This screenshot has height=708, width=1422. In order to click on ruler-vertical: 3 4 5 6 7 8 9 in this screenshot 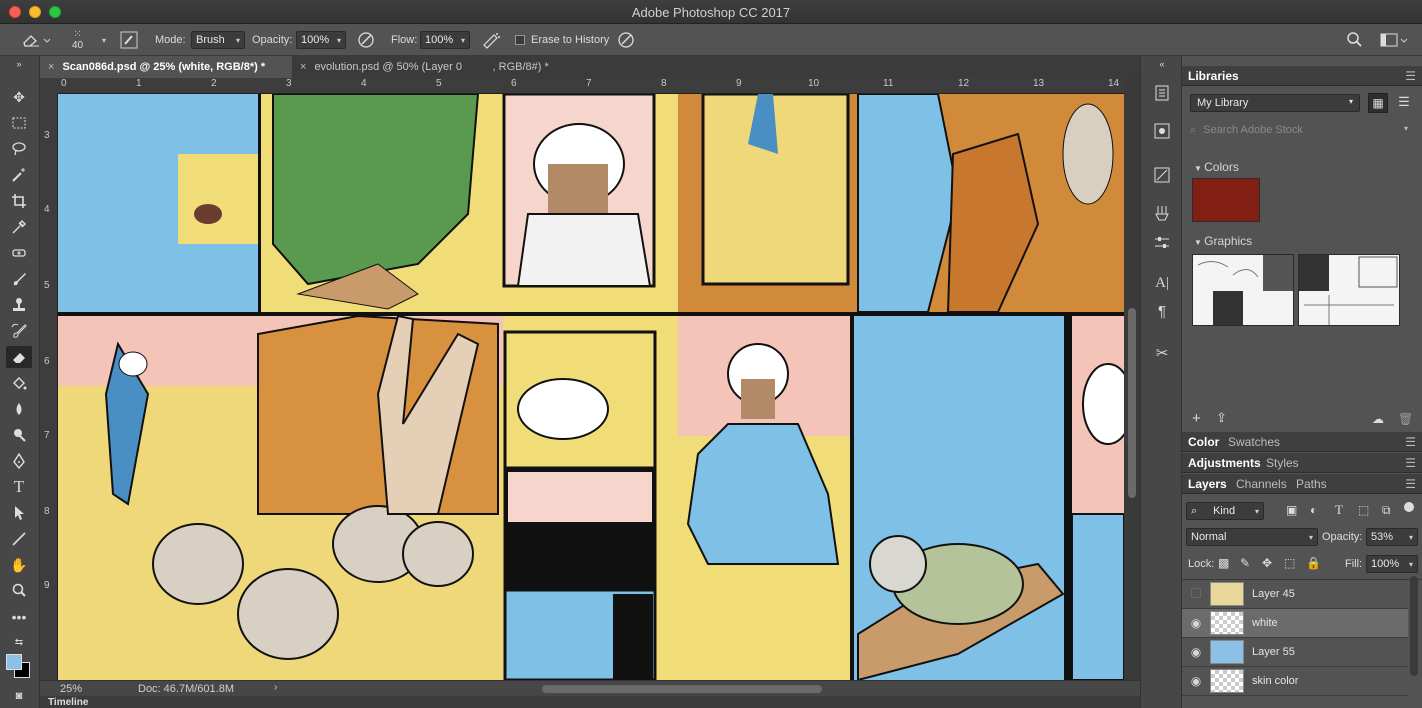, I will do `click(49, 387)`.